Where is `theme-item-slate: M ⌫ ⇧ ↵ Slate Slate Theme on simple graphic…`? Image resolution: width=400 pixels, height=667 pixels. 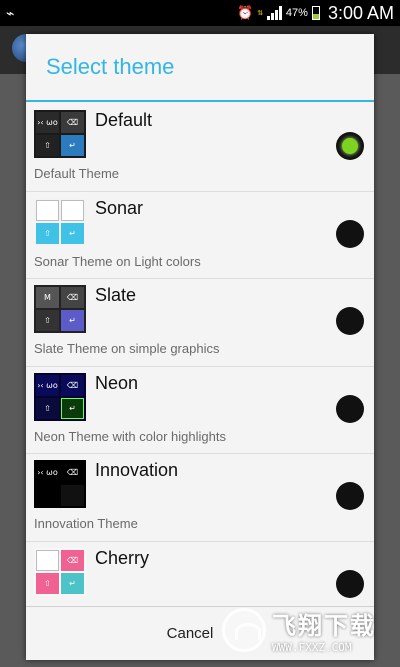 theme-item-slate: M ⌫ ⇧ ↵ Slate Slate Theme on simple graphic… is located at coordinates (200, 323).